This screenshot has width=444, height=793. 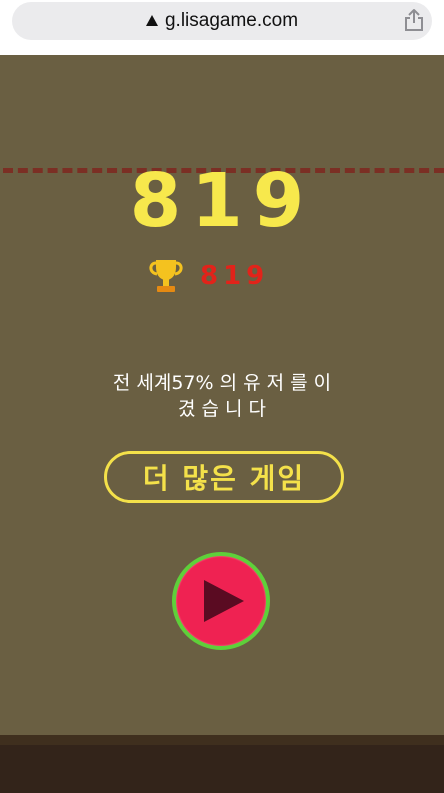 I want to click on trophy-icon, so click(x=166, y=276).